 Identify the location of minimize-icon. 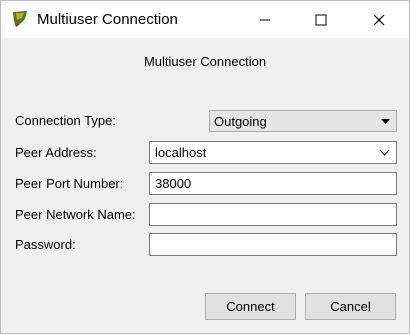
(265, 19).